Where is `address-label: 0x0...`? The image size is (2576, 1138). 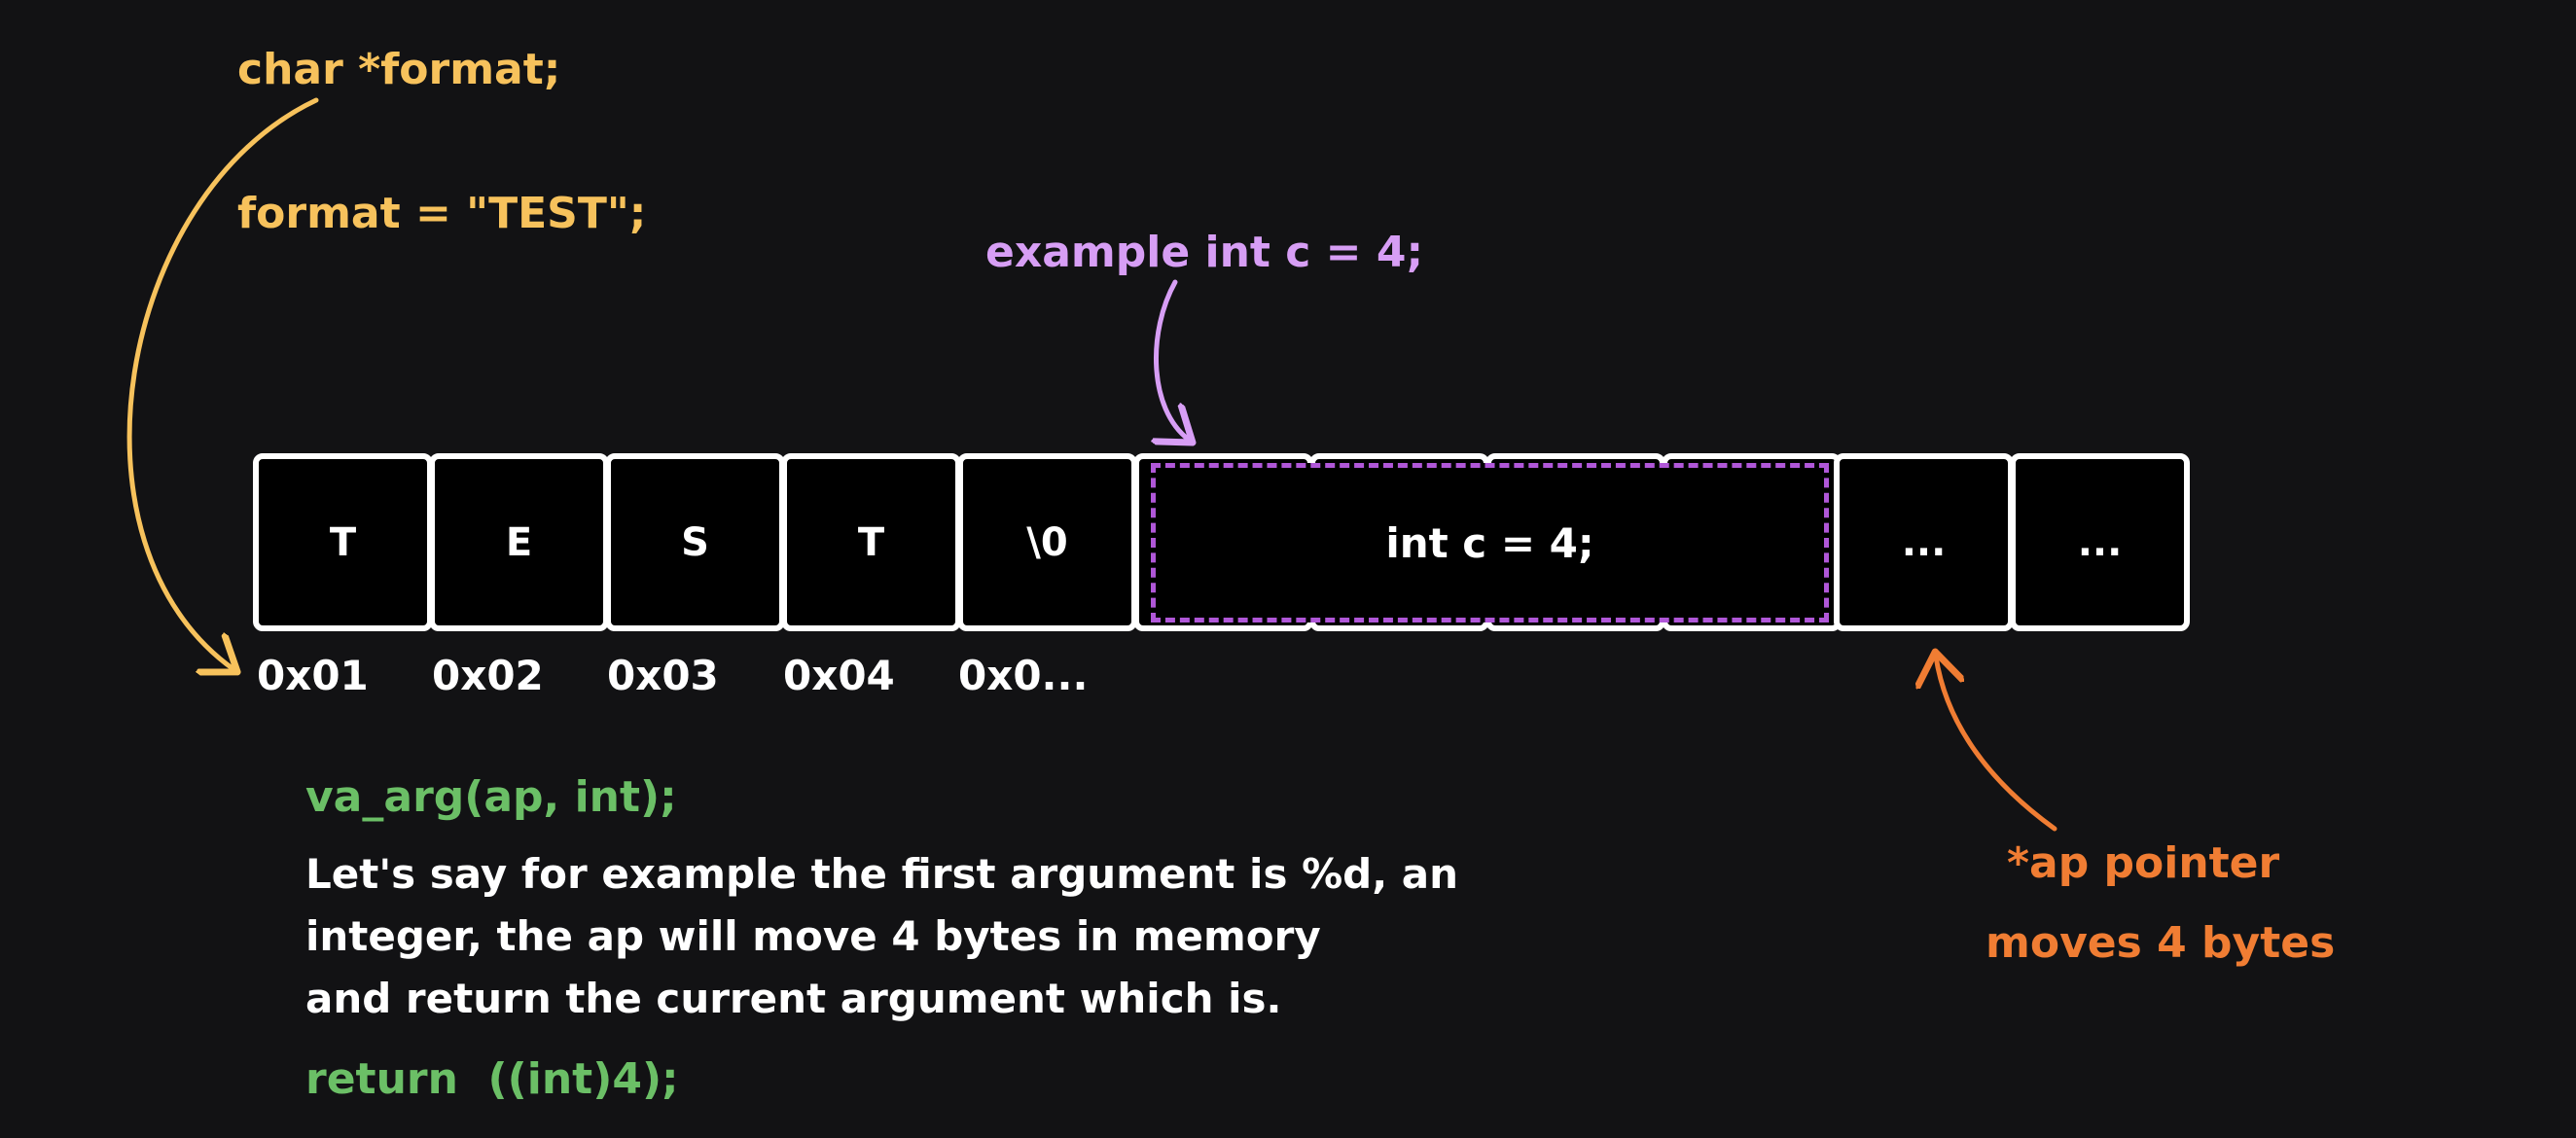
address-label: 0x0... is located at coordinates (1023, 675).